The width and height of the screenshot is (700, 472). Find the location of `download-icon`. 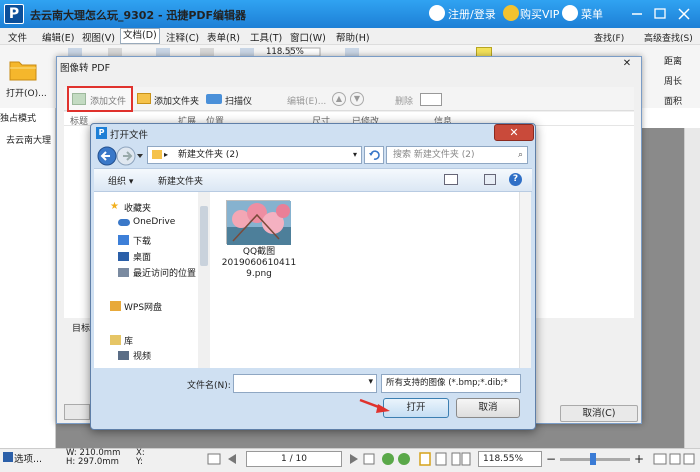

download-icon is located at coordinates (123, 240).